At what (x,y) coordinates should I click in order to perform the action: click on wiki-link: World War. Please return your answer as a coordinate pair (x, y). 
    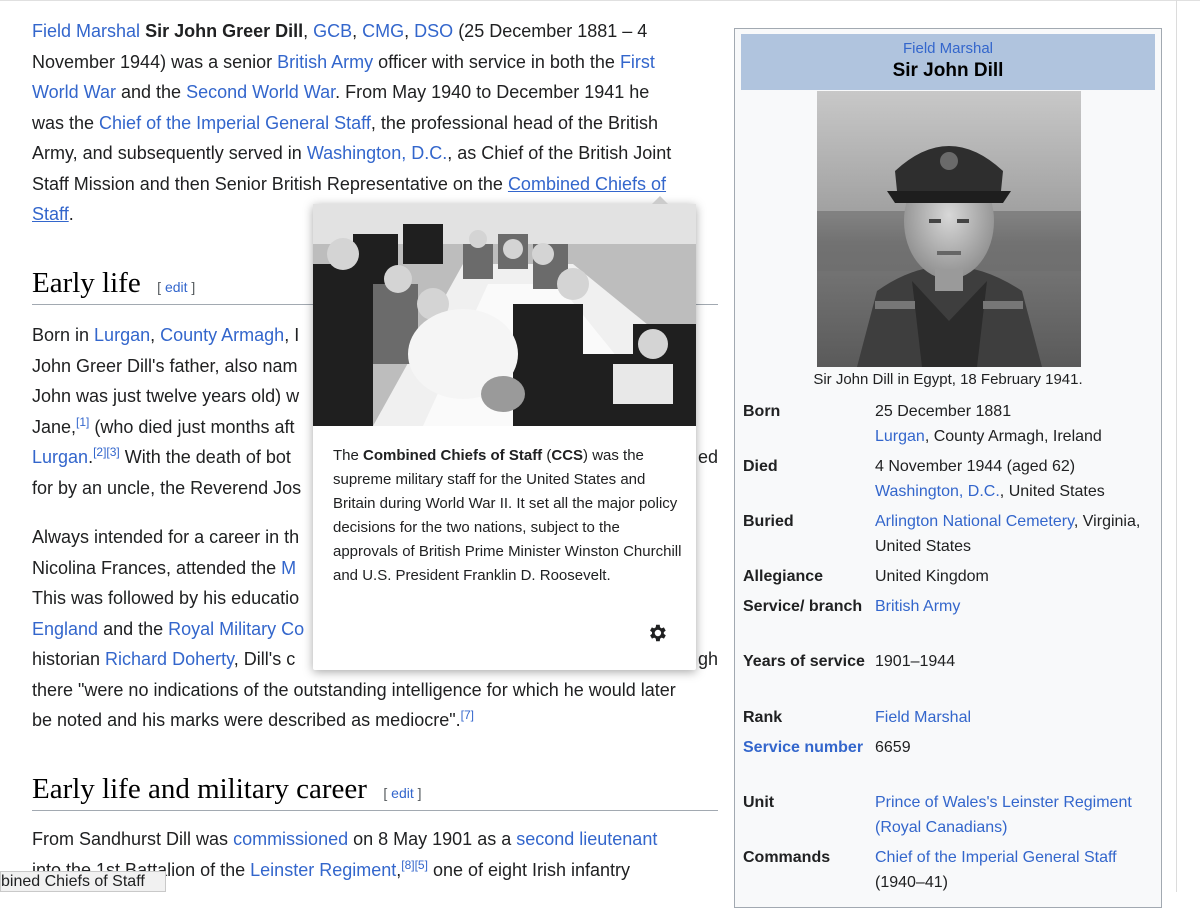
    Looking at the image, I should click on (74, 92).